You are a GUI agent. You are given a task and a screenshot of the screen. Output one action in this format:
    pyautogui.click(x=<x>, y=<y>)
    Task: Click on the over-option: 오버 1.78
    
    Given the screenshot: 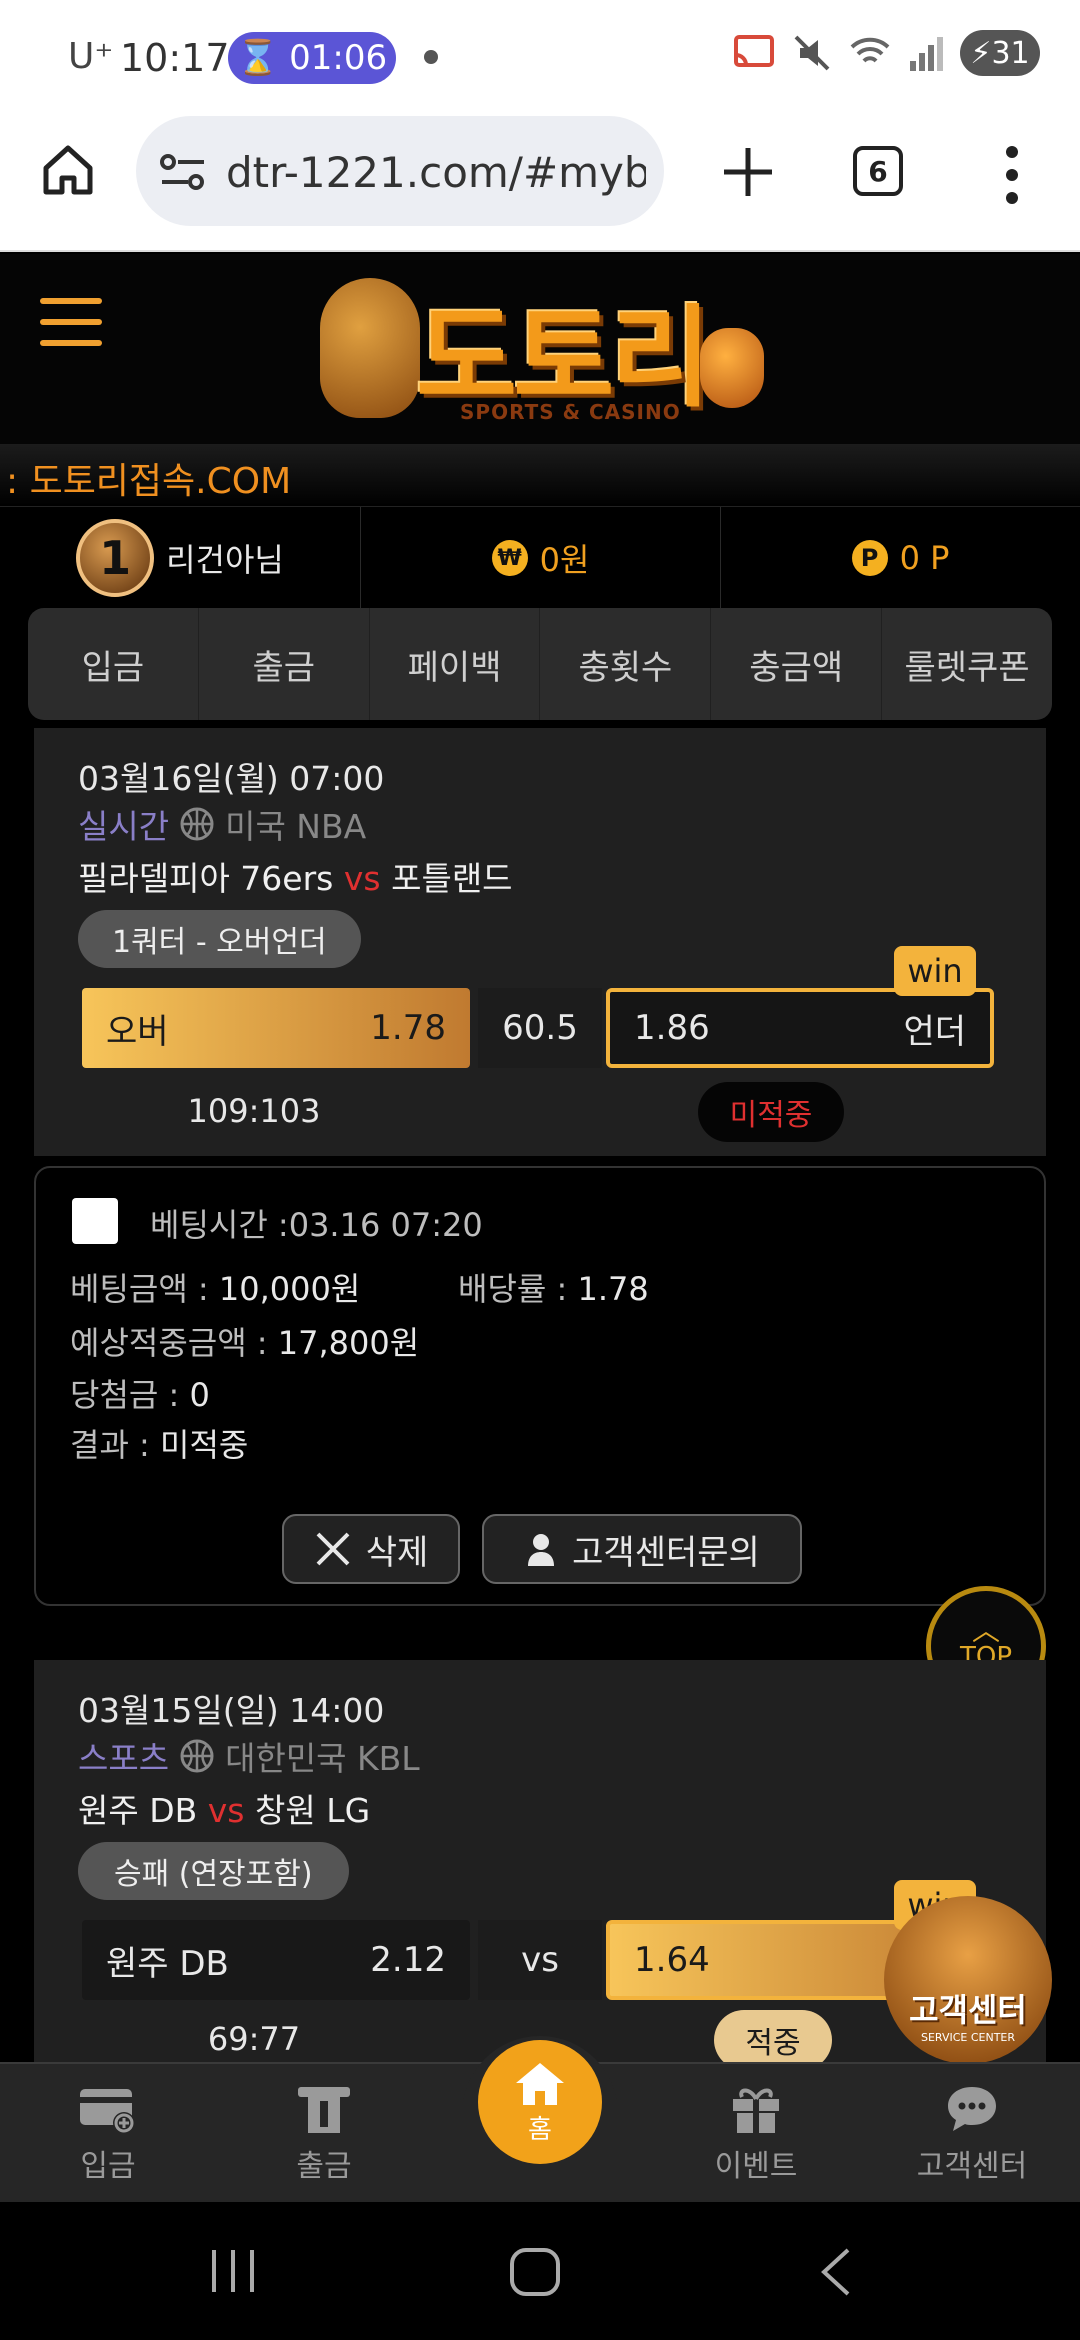 What is the action you would take?
    pyautogui.click(x=276, y=1028)
    